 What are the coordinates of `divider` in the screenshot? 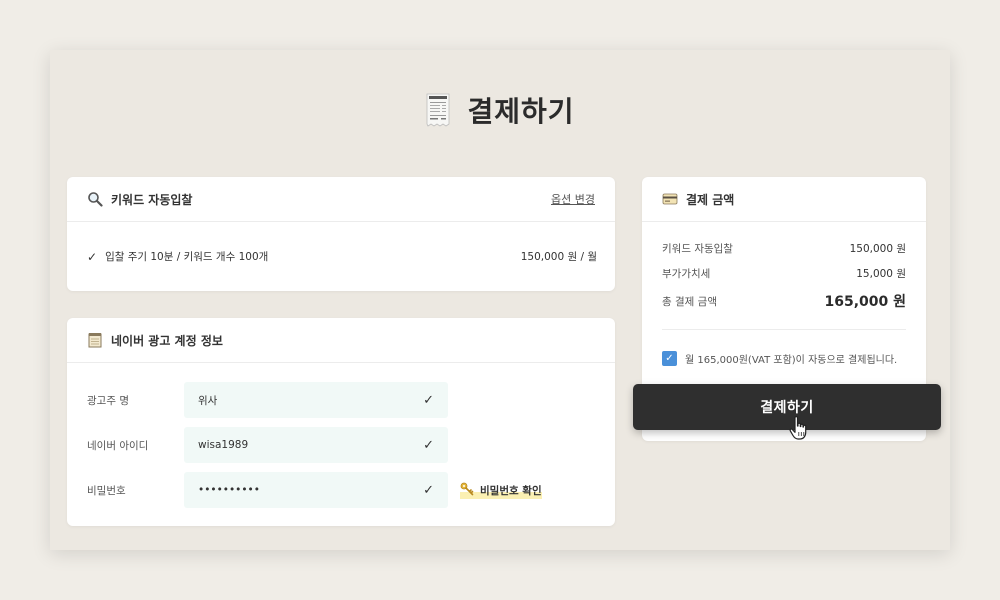 It's located at (784, 329).